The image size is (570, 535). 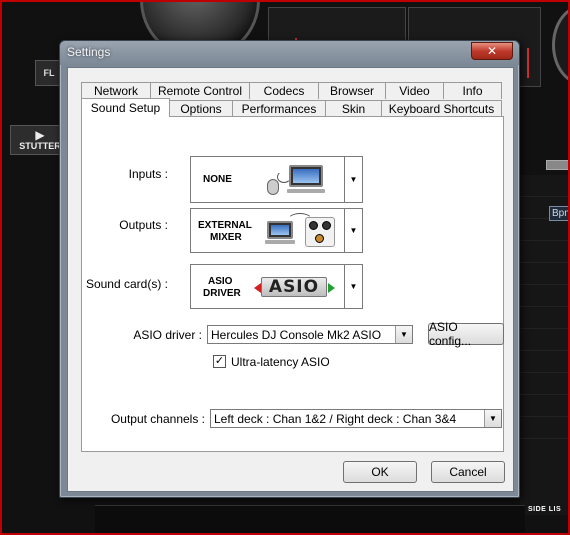 What do you see at coordinates (468, 472) in the screenshot?
I see `cancel-button: Cancel` at bounding box center [468, 472].